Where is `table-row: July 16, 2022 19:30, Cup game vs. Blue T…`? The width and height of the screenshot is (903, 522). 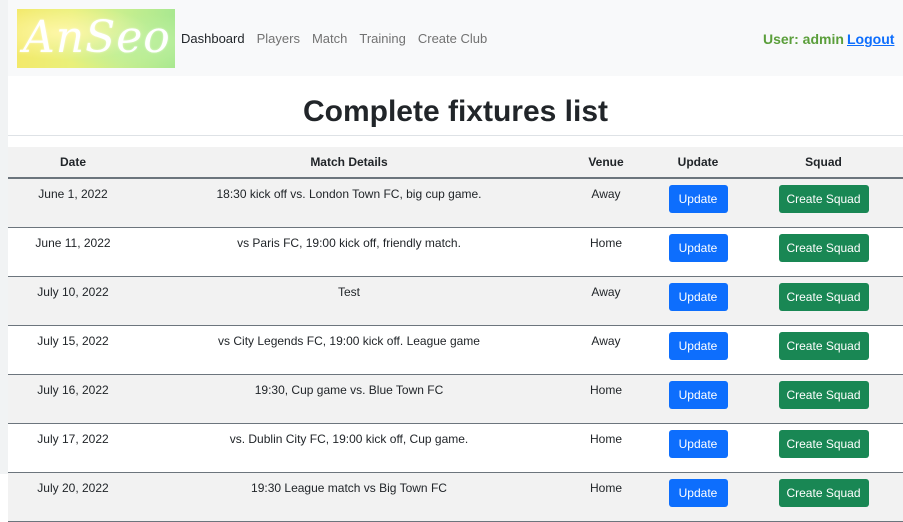
table-row: July 16, 2022 19:30, Cup game vs. Blue T… is located at coordinates (455, 399).